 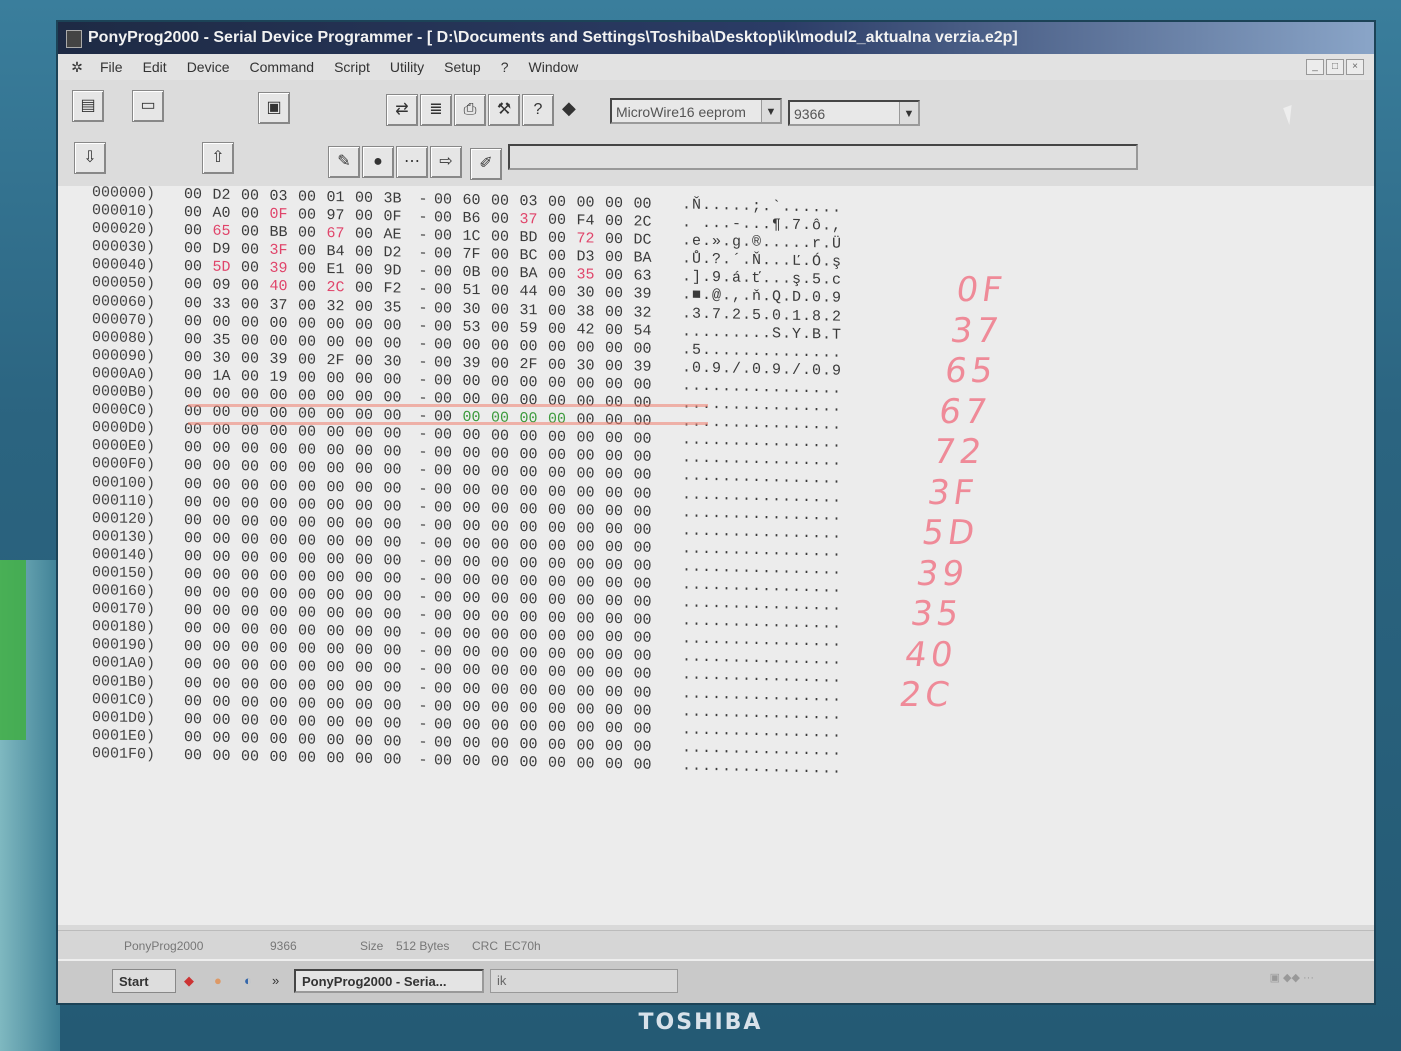 What do you see at coordinates (208, 67) in the screenshot?
I see `menu-device: Device` at bounding box center [208, 67].